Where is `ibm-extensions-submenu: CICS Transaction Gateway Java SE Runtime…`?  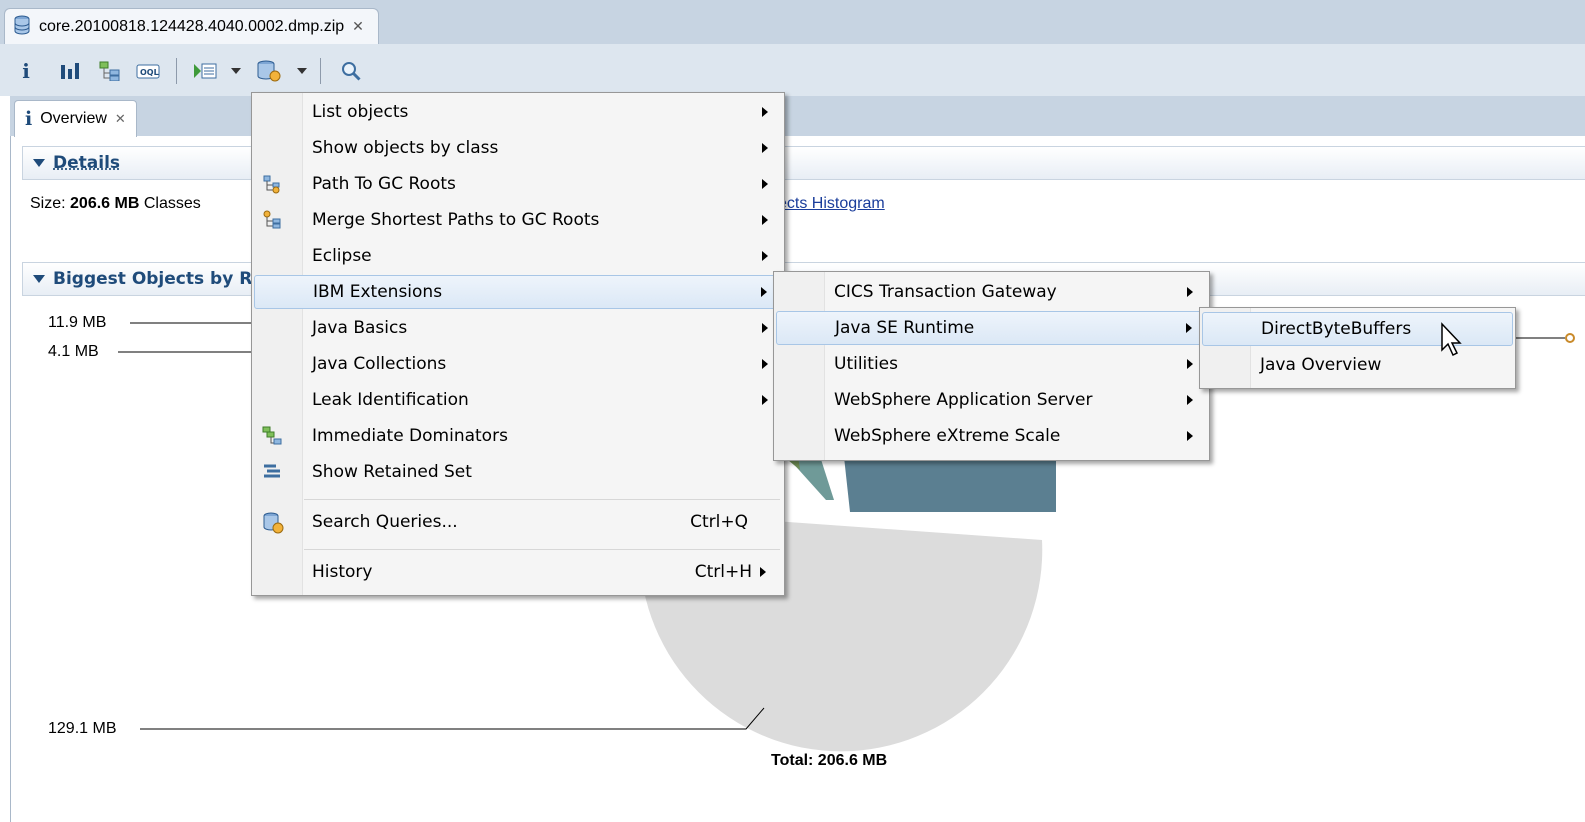 ibm-extensions-submenu: CICS Transaction Gateway Java SE Runtime… is located at coordinates (991, 366).